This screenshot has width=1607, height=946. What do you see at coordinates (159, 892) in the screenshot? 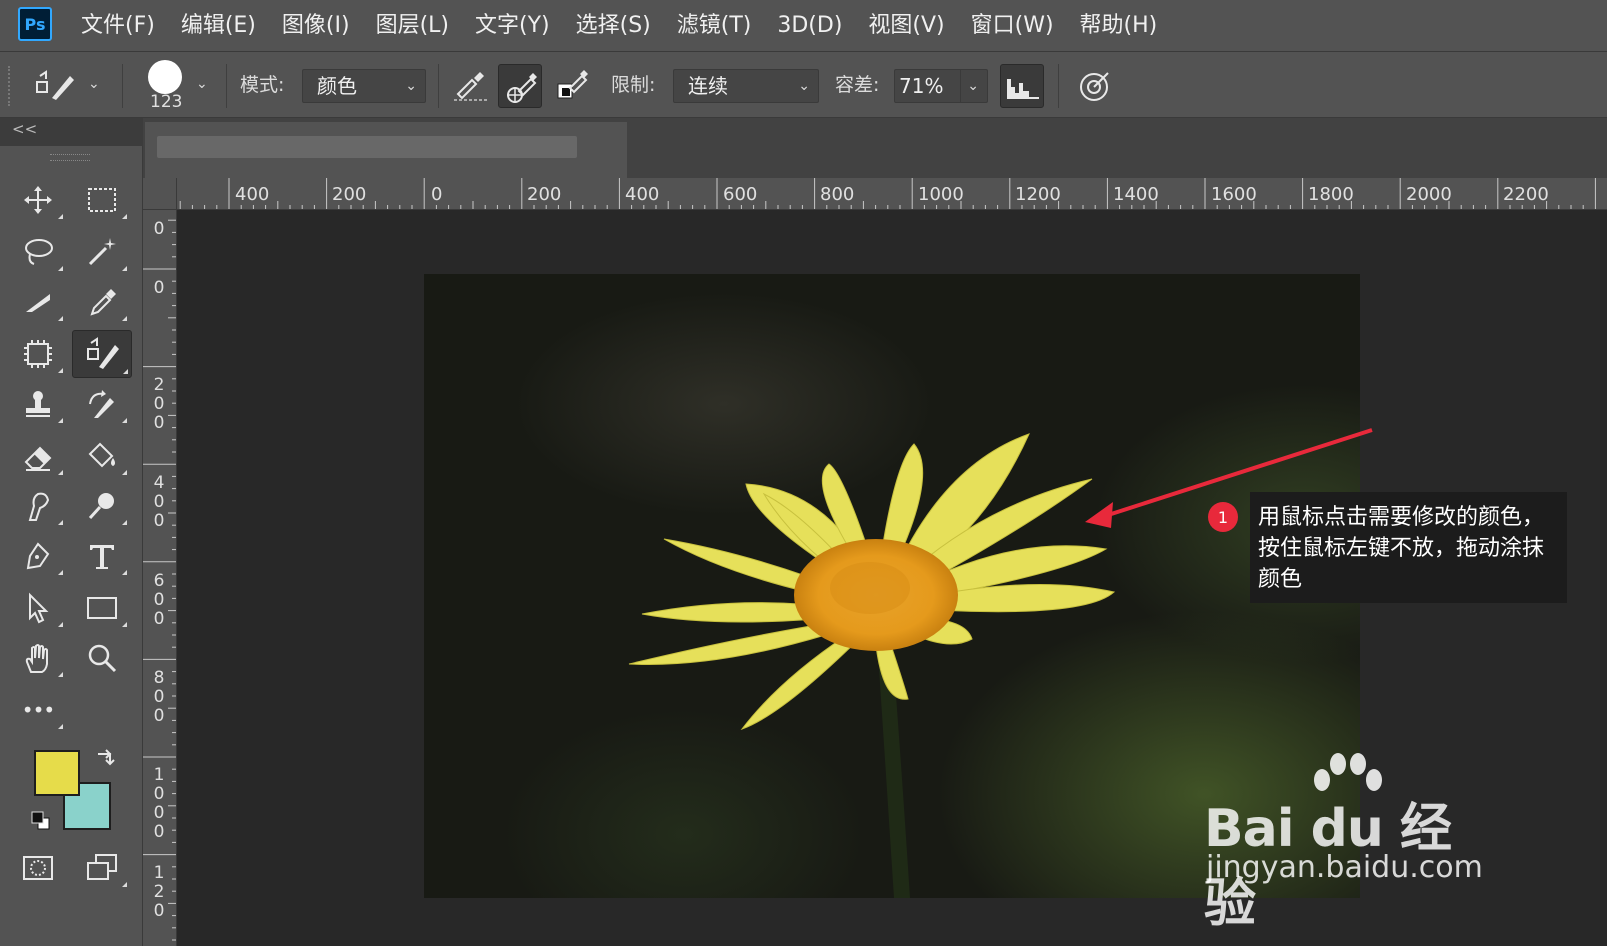
I see `ruler-label: 120` at bounding box center [159, 892].